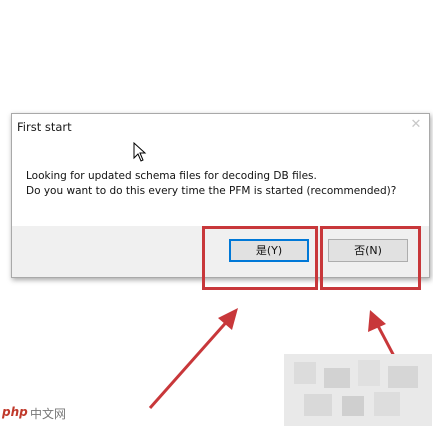  I want to click on mouse-pointer-icon, so click(140, 152).